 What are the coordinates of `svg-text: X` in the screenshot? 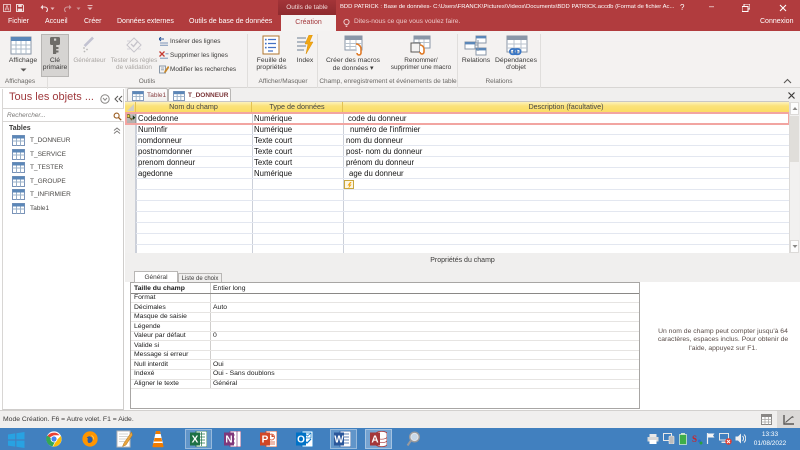 It's located at (195, 440).